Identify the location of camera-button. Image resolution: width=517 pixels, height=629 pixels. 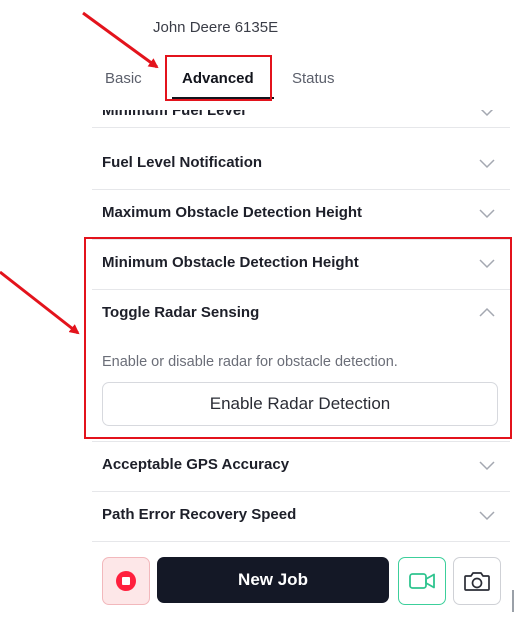
(477, 581).